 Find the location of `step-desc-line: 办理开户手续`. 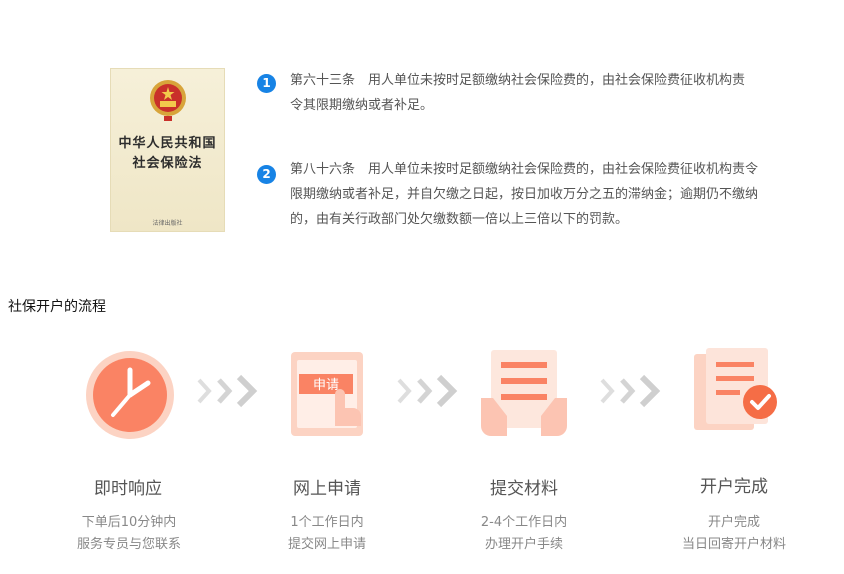

step-desc-line: 办理开户手续 is located at coordinates (523, 544).